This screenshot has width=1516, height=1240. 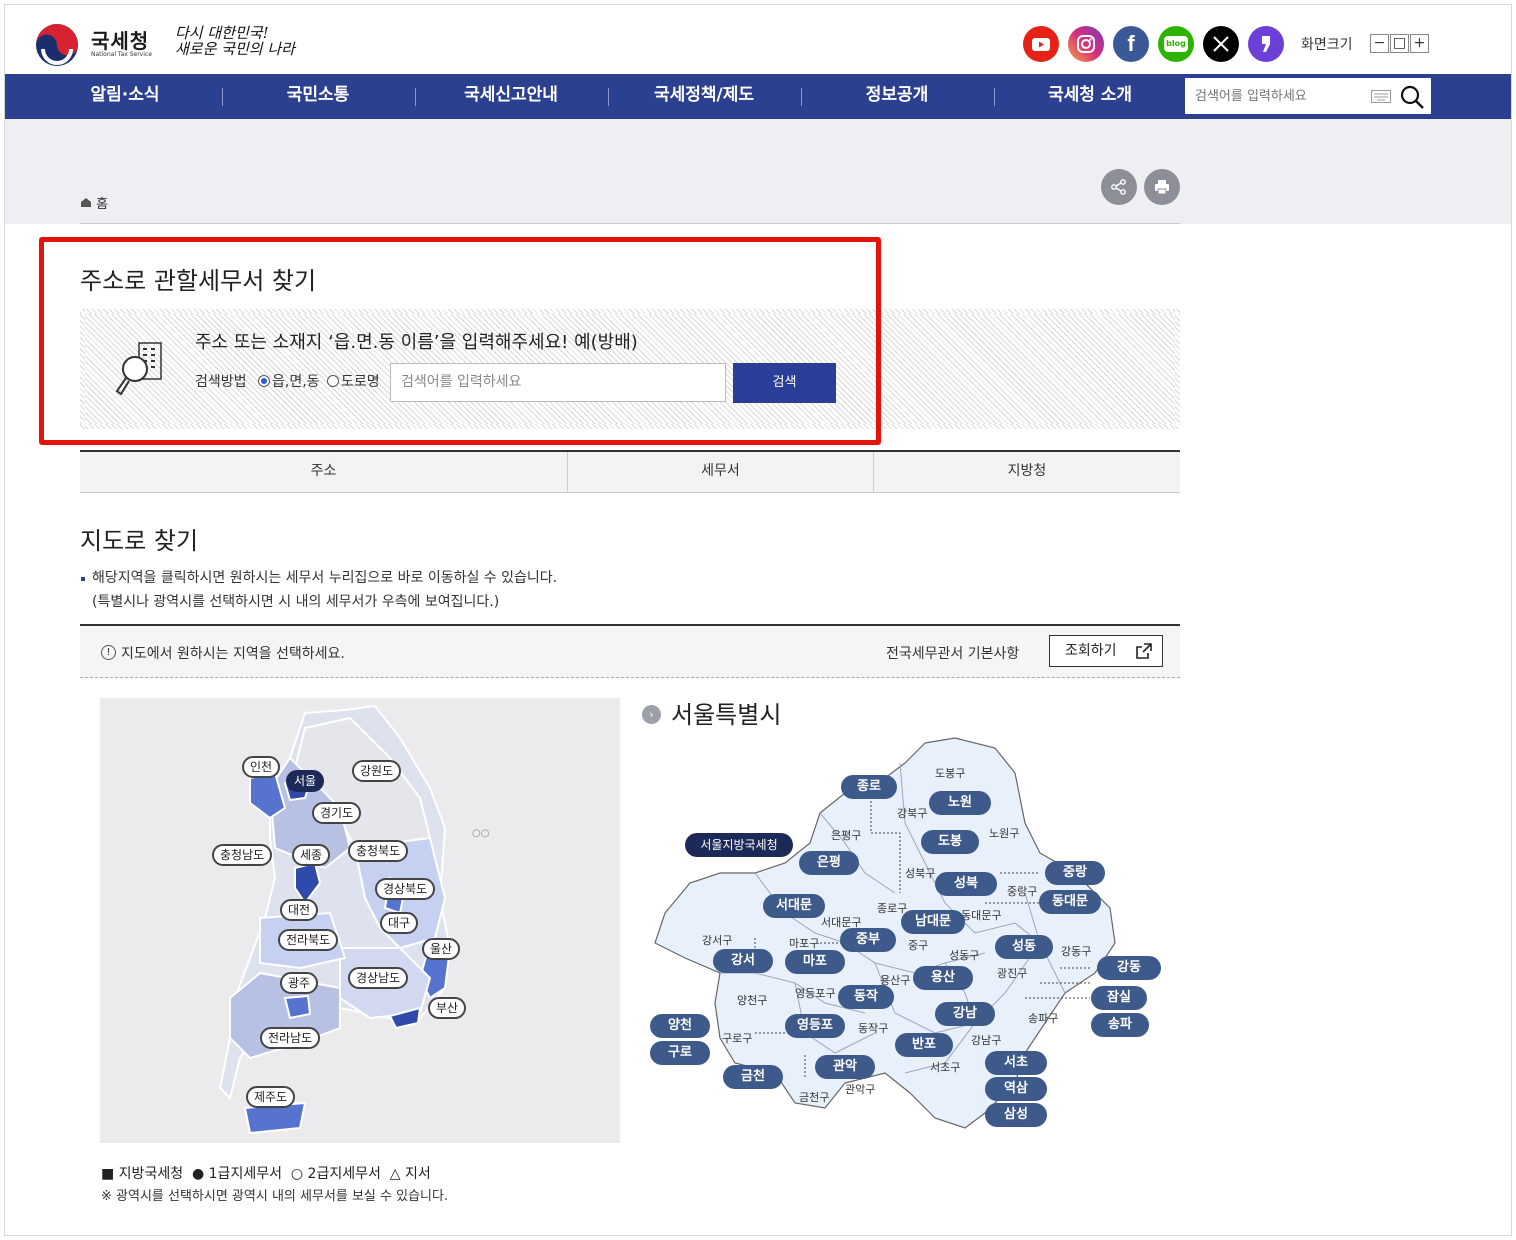 I want to click on office-seocho: 서초, so click(x=1016, y=1063).